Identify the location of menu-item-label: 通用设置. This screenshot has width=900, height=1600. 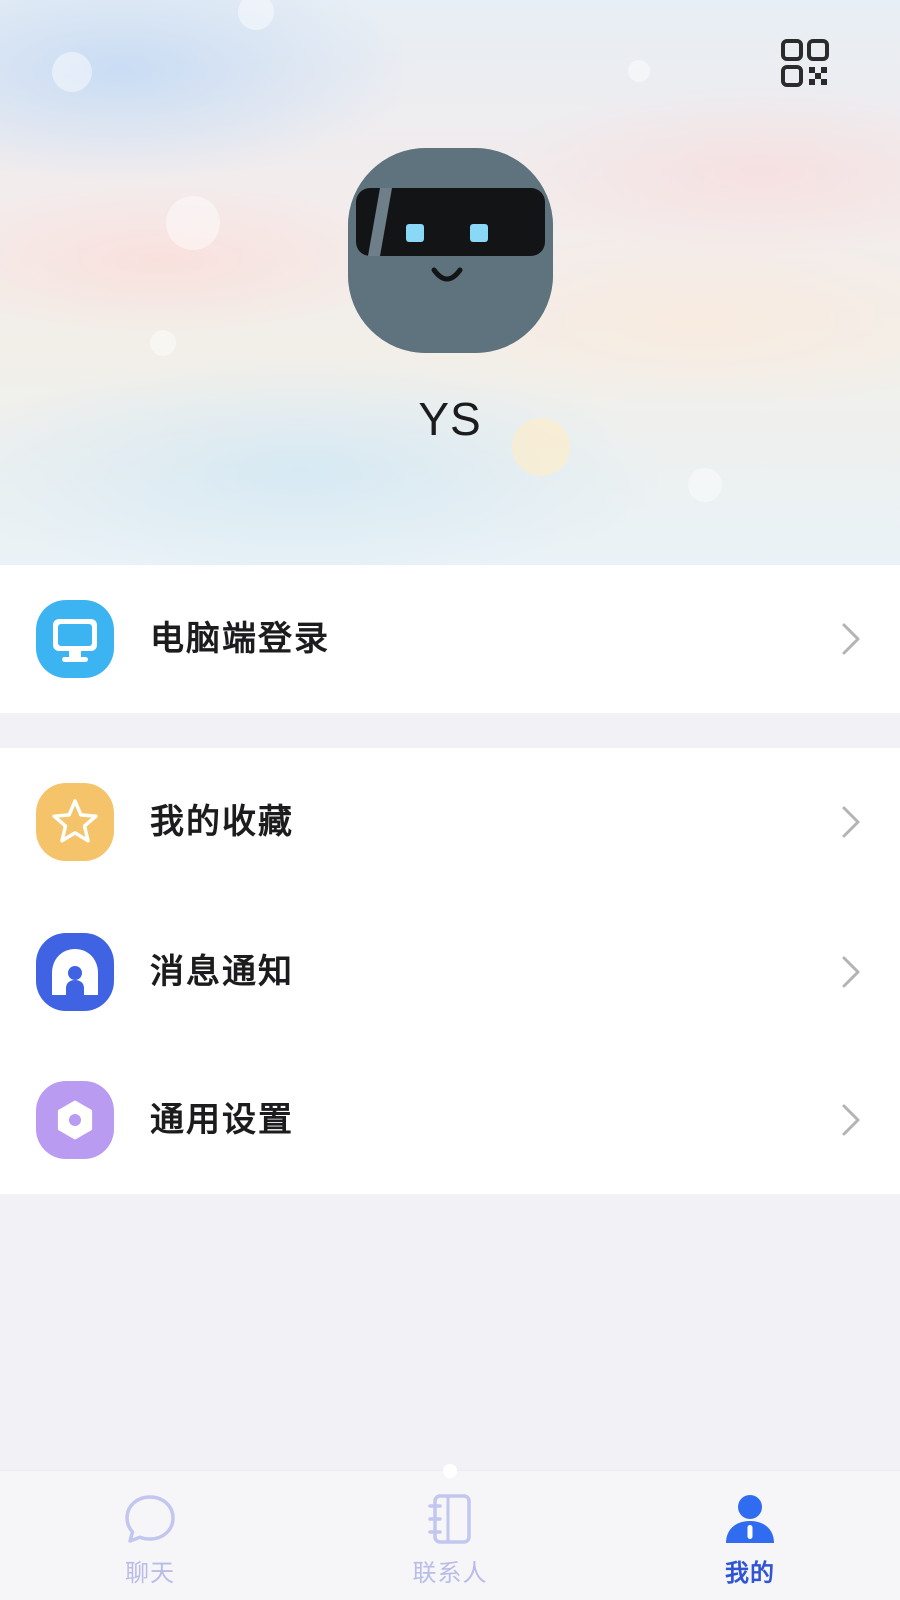
(222, 1120).